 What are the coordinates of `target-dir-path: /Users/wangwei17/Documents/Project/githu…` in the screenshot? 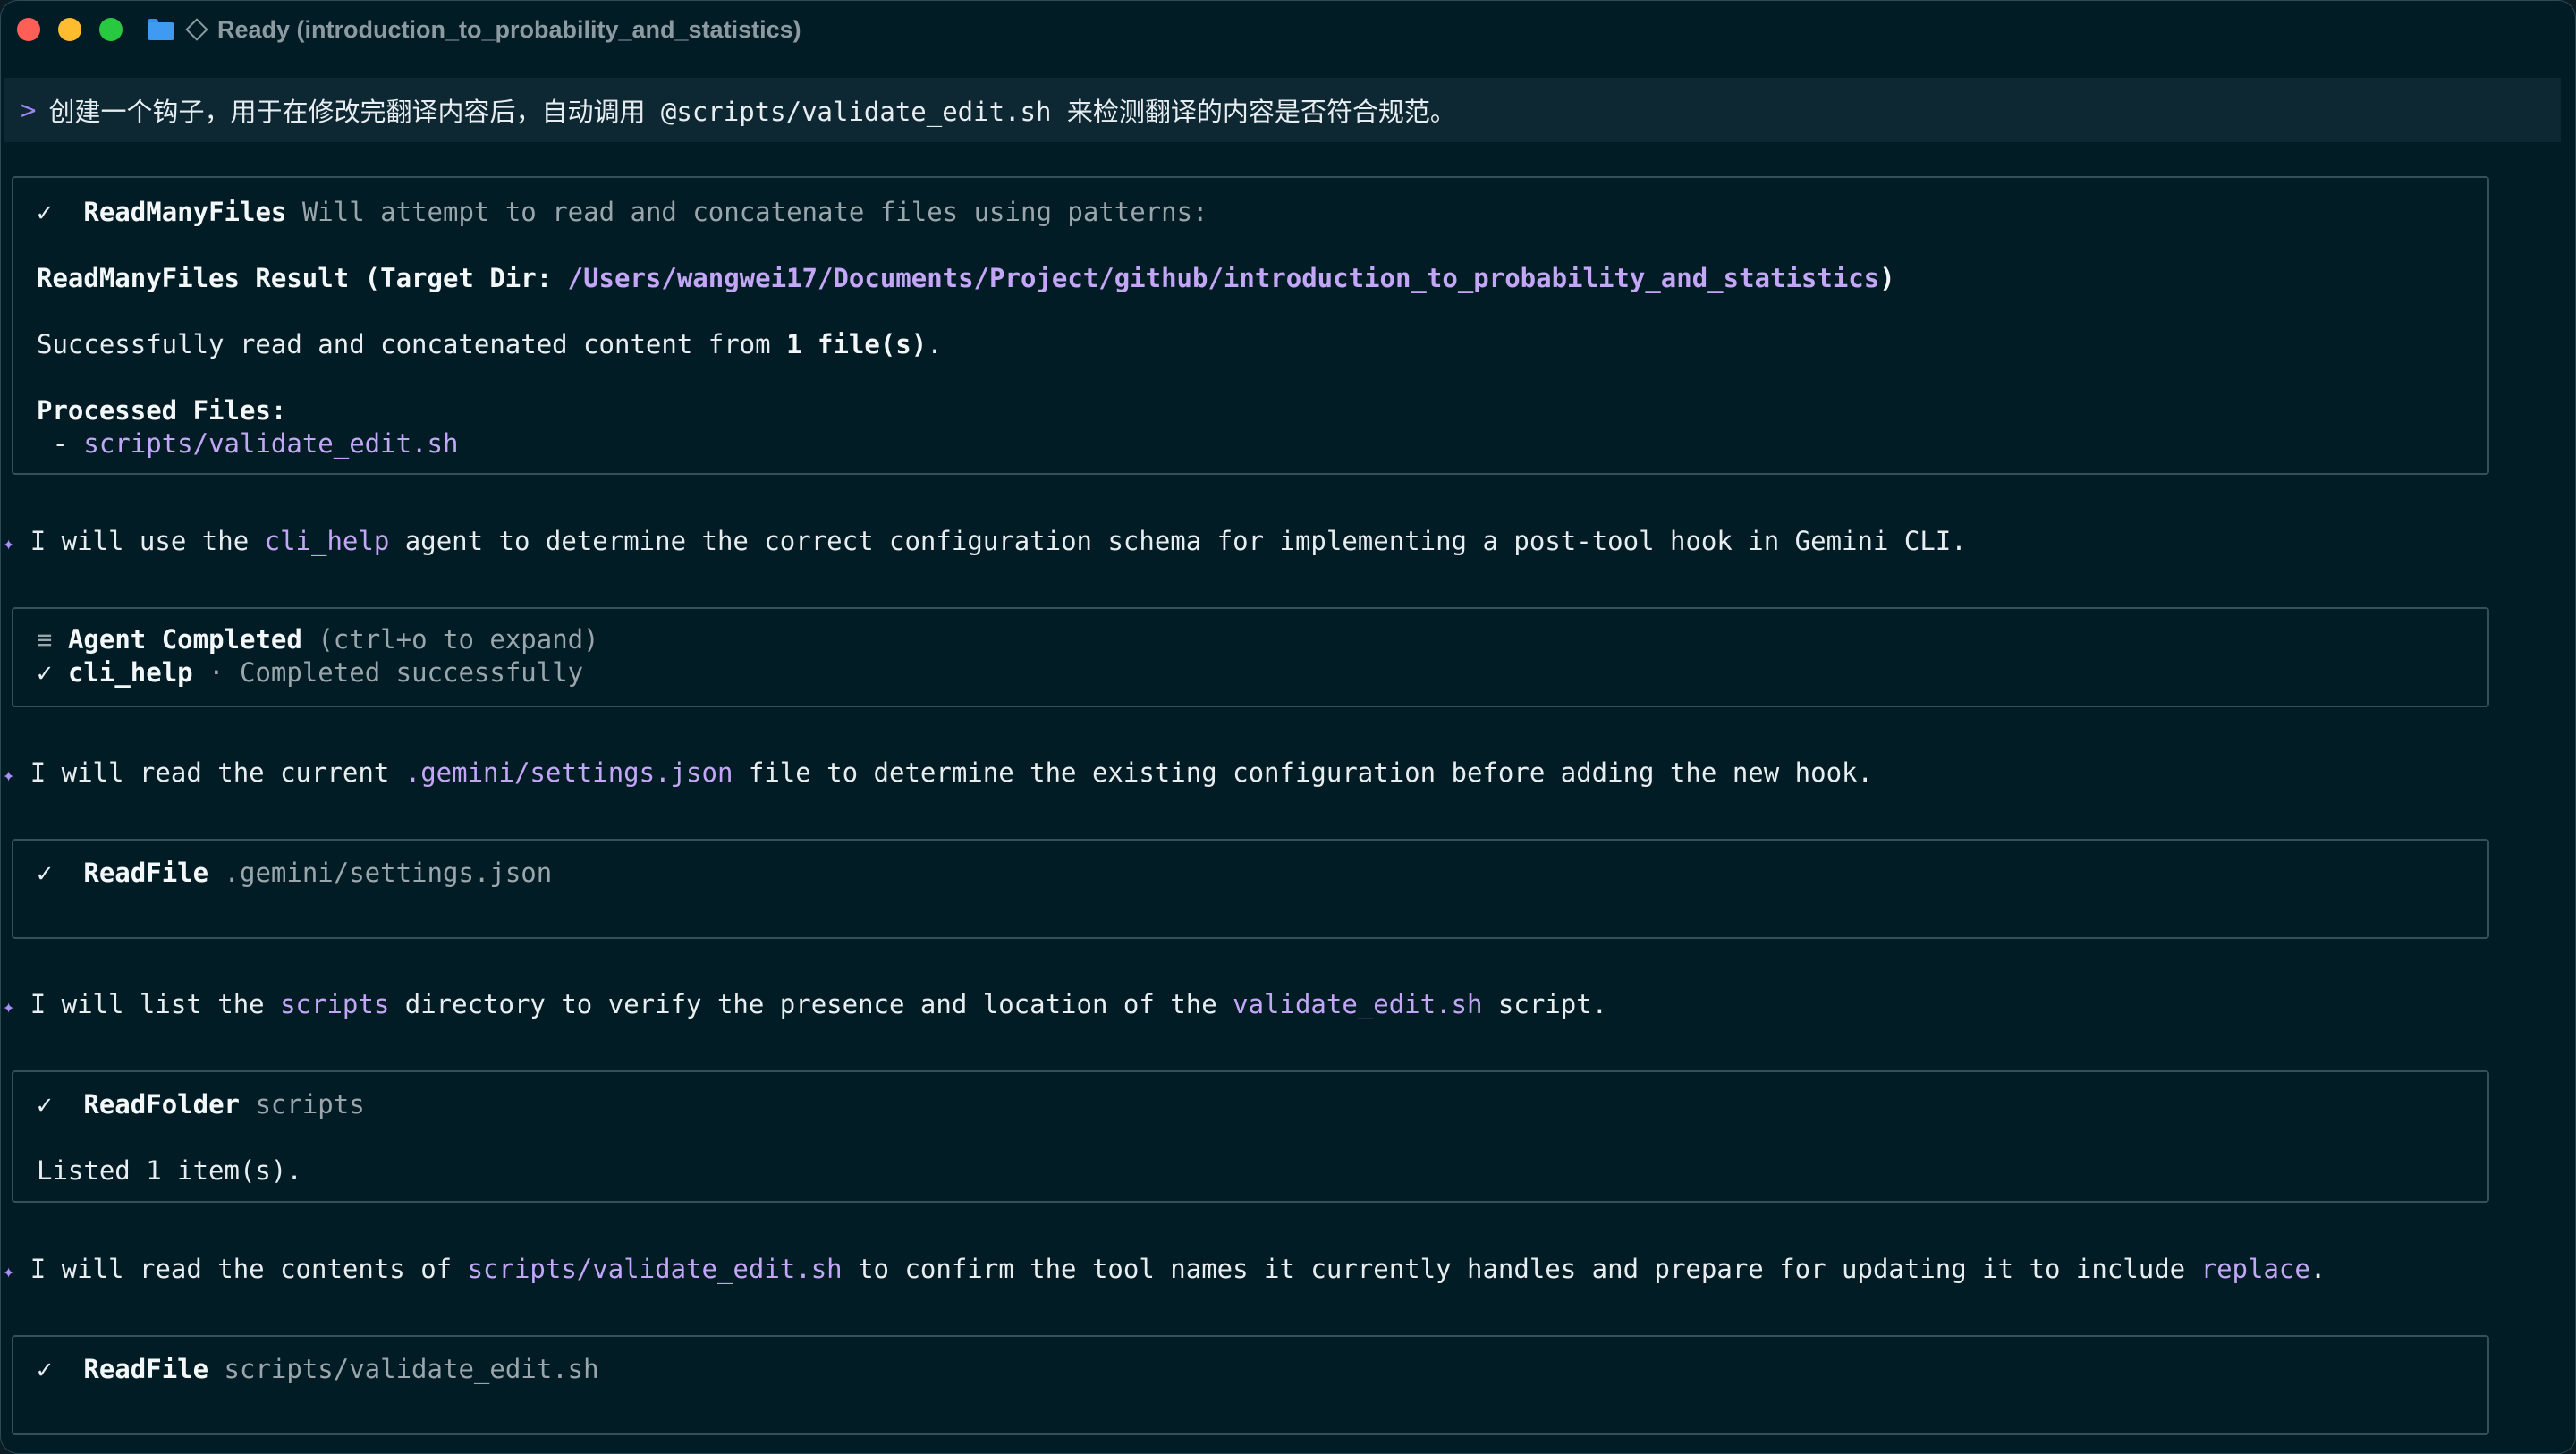 It's located at (1223, 278).